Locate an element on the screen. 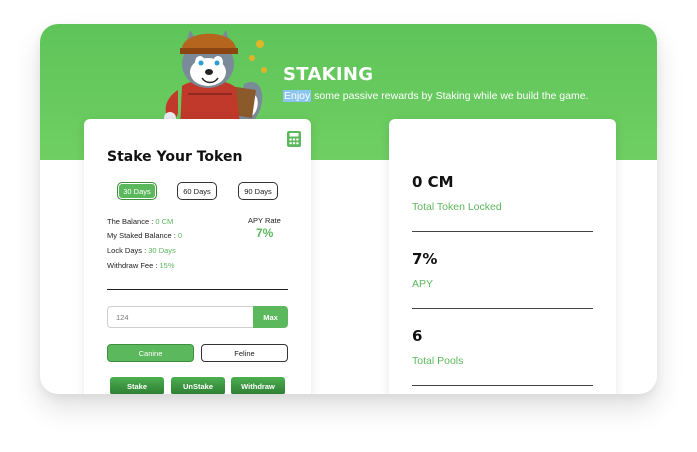  lock-days-row: Lock Days : 30 Days is located at coordinates (141, 250).